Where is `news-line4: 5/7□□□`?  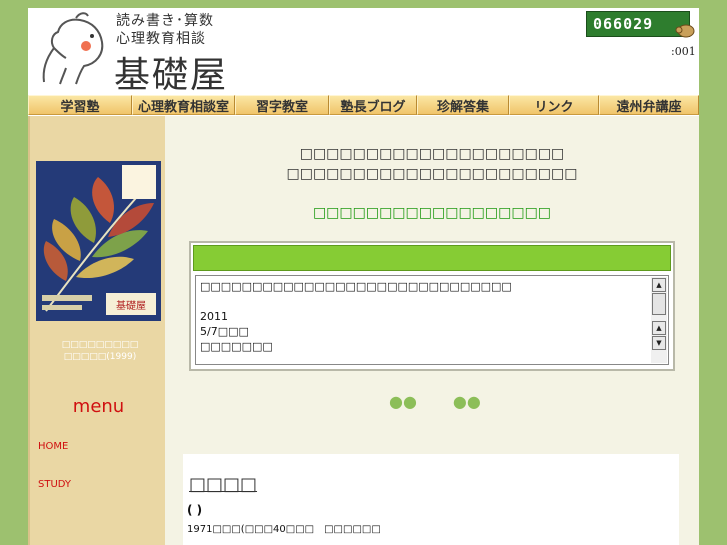
news-line4: 5/7□□□ is located at coordinates (224, 331).